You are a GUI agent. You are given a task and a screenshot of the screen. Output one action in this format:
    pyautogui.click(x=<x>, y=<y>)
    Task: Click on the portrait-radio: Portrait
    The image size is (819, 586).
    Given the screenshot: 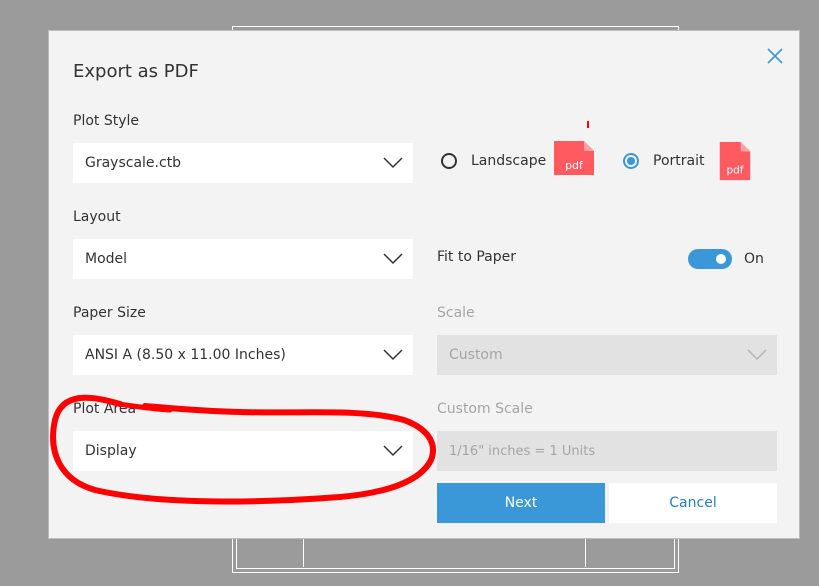 What is the action you would take?
    pyautogui.click(x=663, y=161)
    